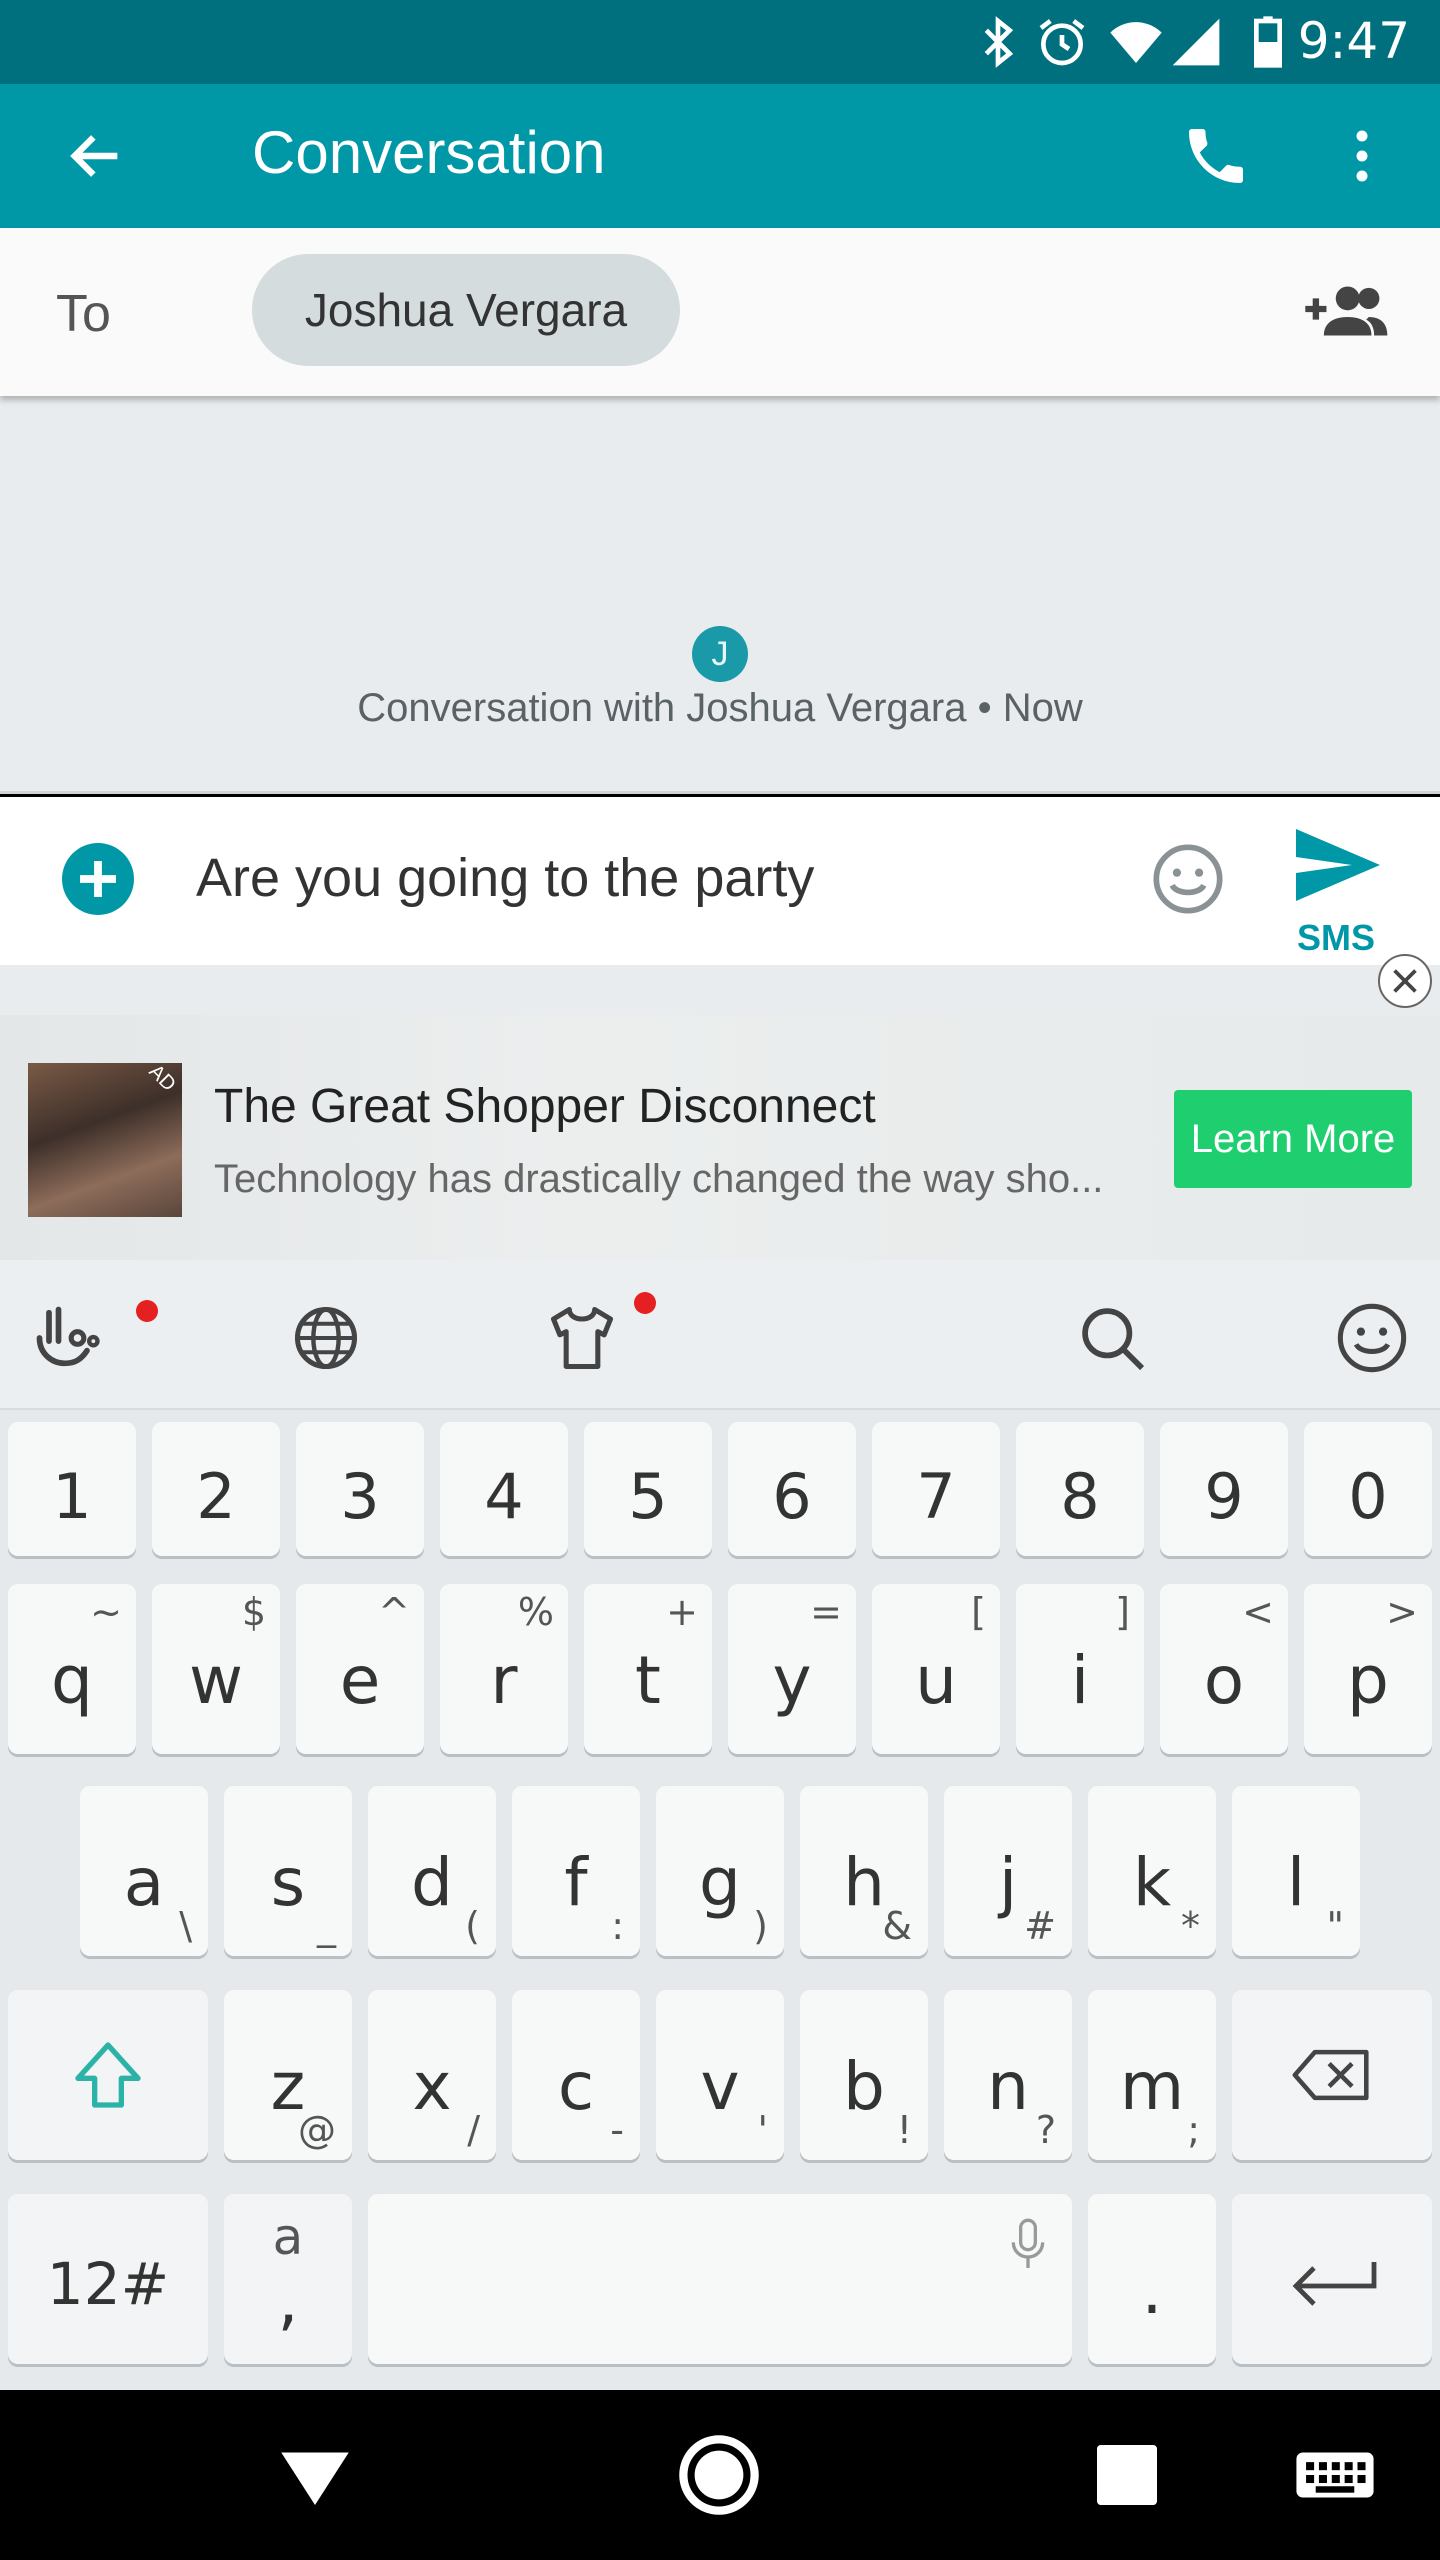 The height and width of the screenshot is (2560, 1440). I want to click on ad-headline: The Great Shopper Disconnect, so click(545, 1106).